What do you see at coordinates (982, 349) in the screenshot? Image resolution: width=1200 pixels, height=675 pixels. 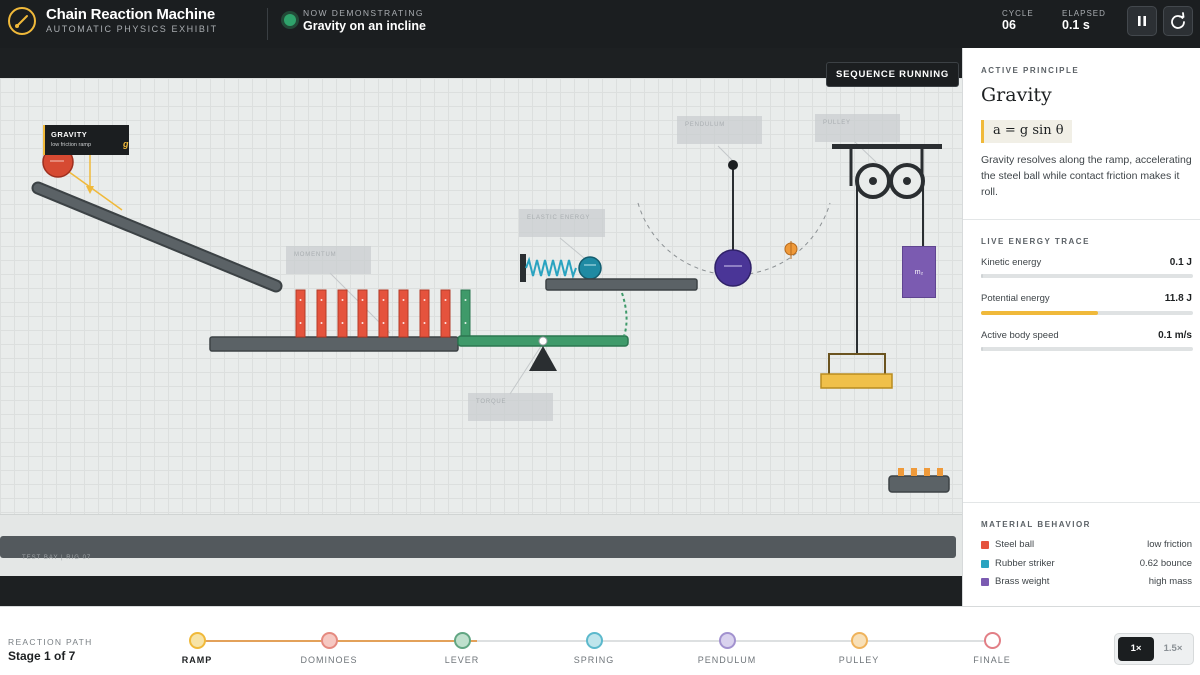 I see `body-speed-fill` at bounding box center [982, 349].